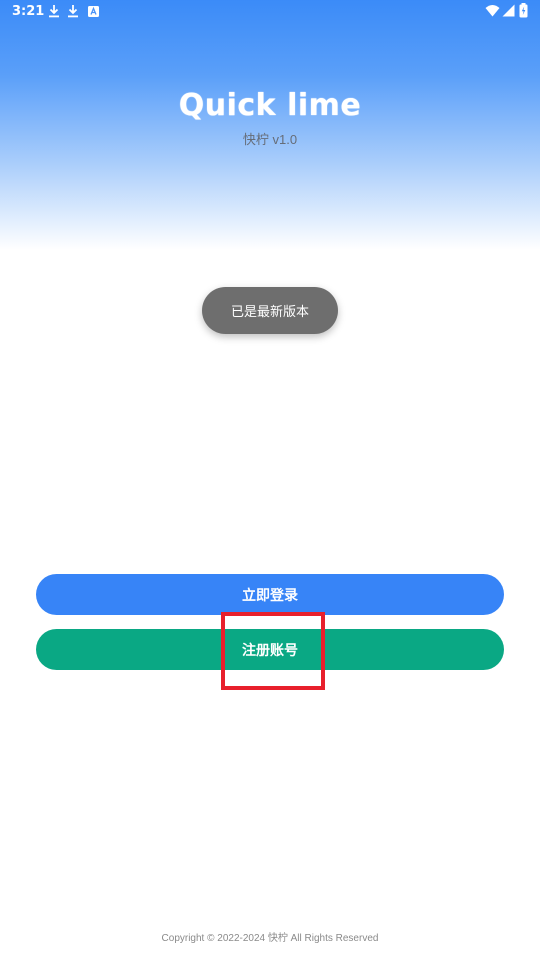 The width and height of the screenshot is (540, 960). Describe the element at coordinates (523, 12) in the screenshot. I see `battery-charging-icon` at that location.